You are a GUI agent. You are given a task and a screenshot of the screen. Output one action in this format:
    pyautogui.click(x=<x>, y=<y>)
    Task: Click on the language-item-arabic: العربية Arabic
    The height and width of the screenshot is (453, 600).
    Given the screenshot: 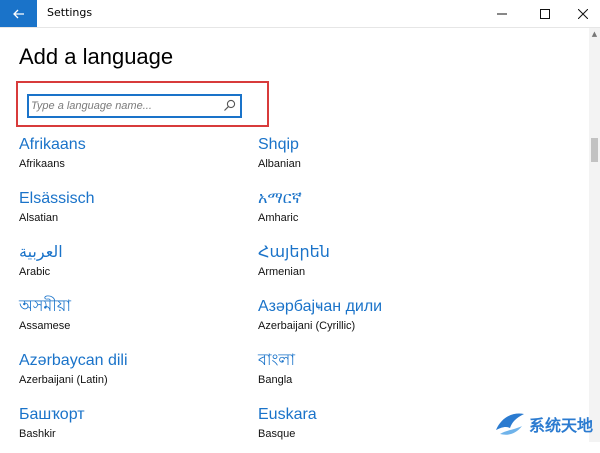 What is the action you would take?
    pyautogui.click(x=134, y=267)
    